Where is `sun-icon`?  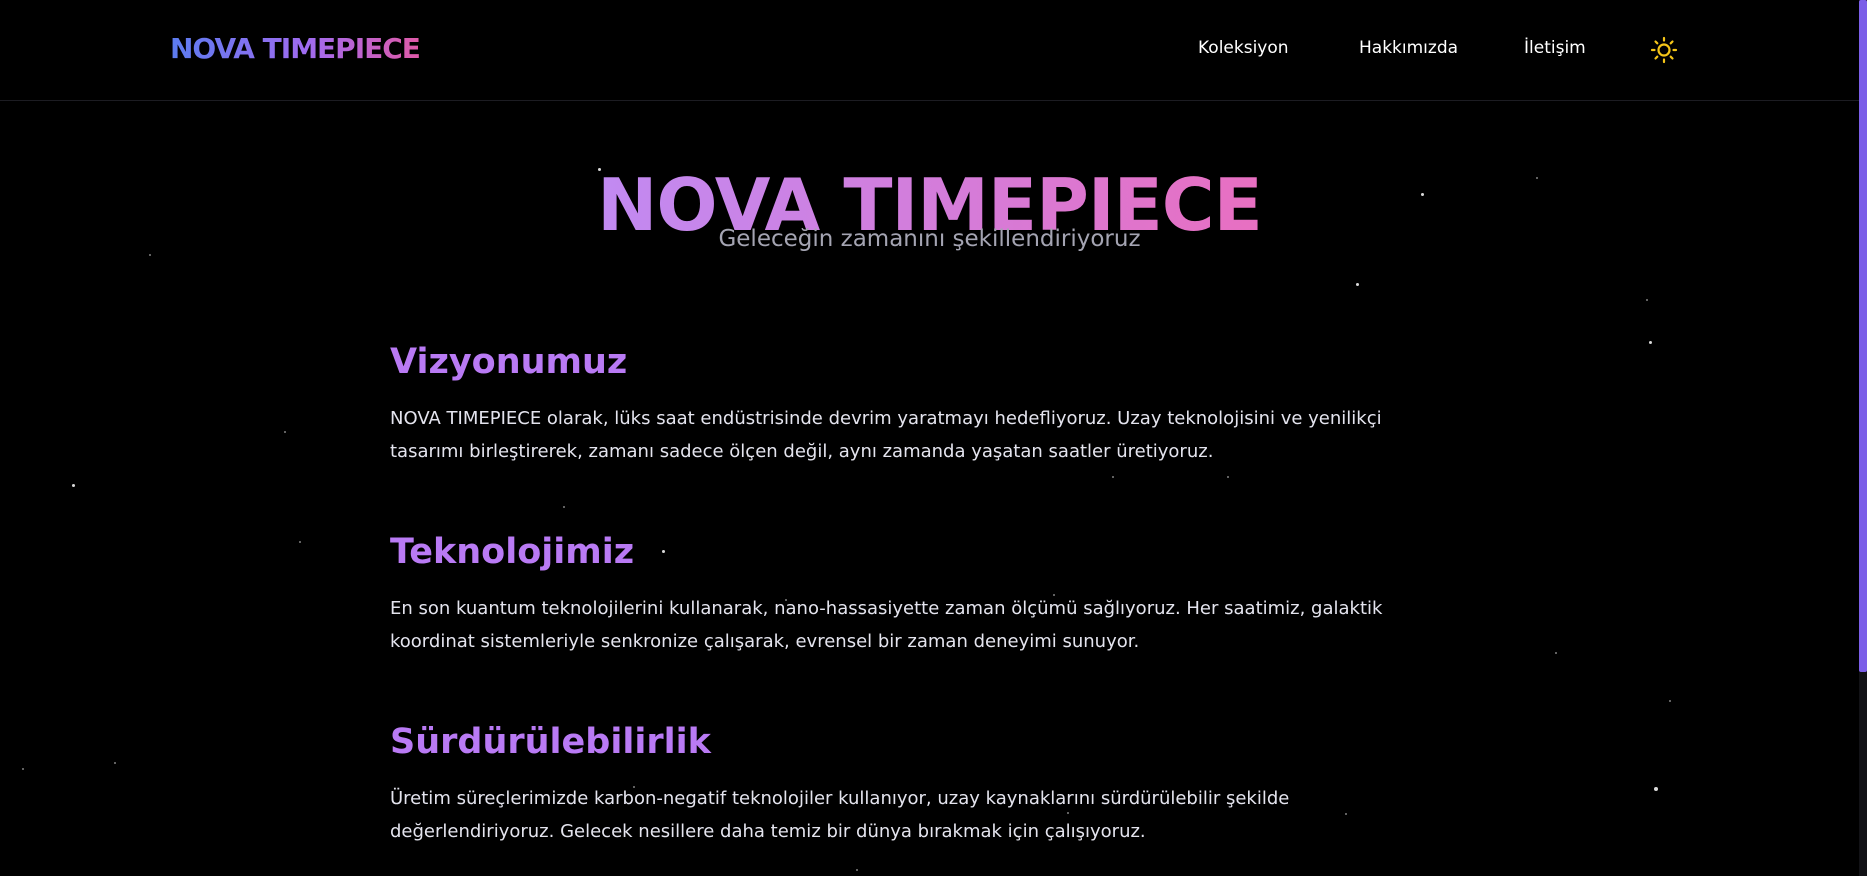
sun-icon is located at coordinates (1664, 50).